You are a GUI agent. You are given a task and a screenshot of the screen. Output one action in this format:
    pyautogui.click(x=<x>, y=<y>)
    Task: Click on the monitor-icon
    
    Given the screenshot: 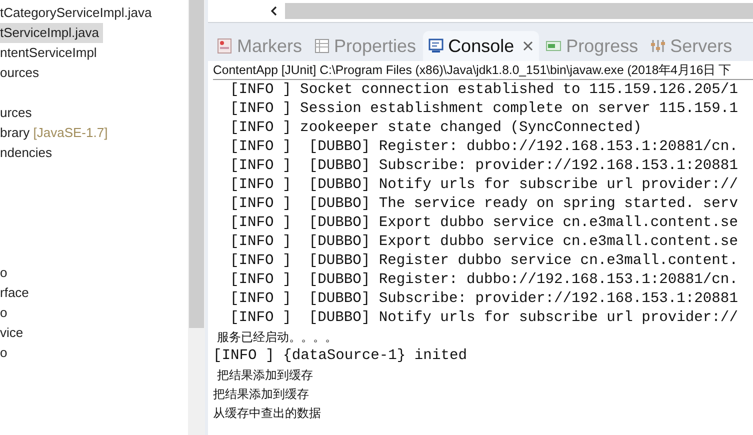 What is the action you would take?
    pyautogui.click(x=436, y=46)
    